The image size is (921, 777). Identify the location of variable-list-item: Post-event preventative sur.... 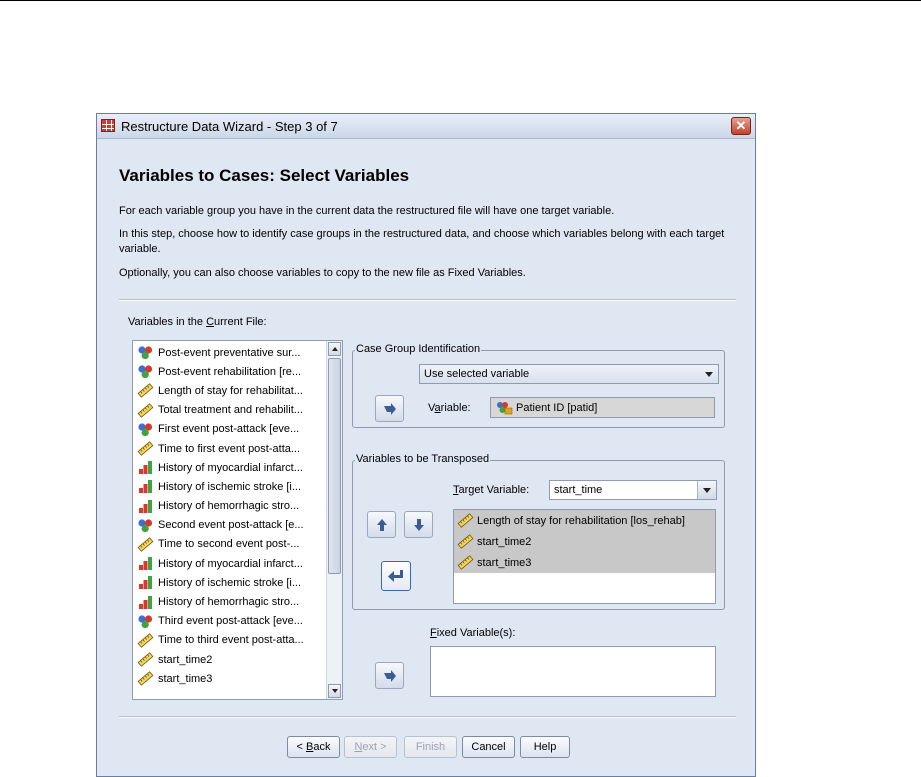
(229, 352).